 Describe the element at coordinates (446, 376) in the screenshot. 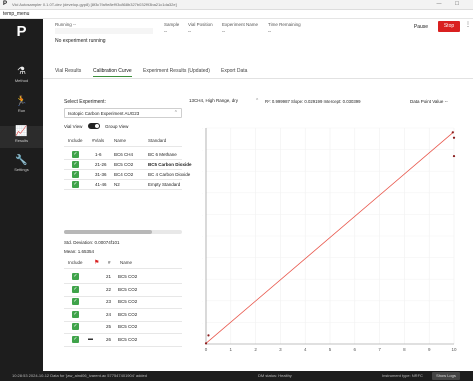

I see `show-logs-button: Show Logs` at that location.